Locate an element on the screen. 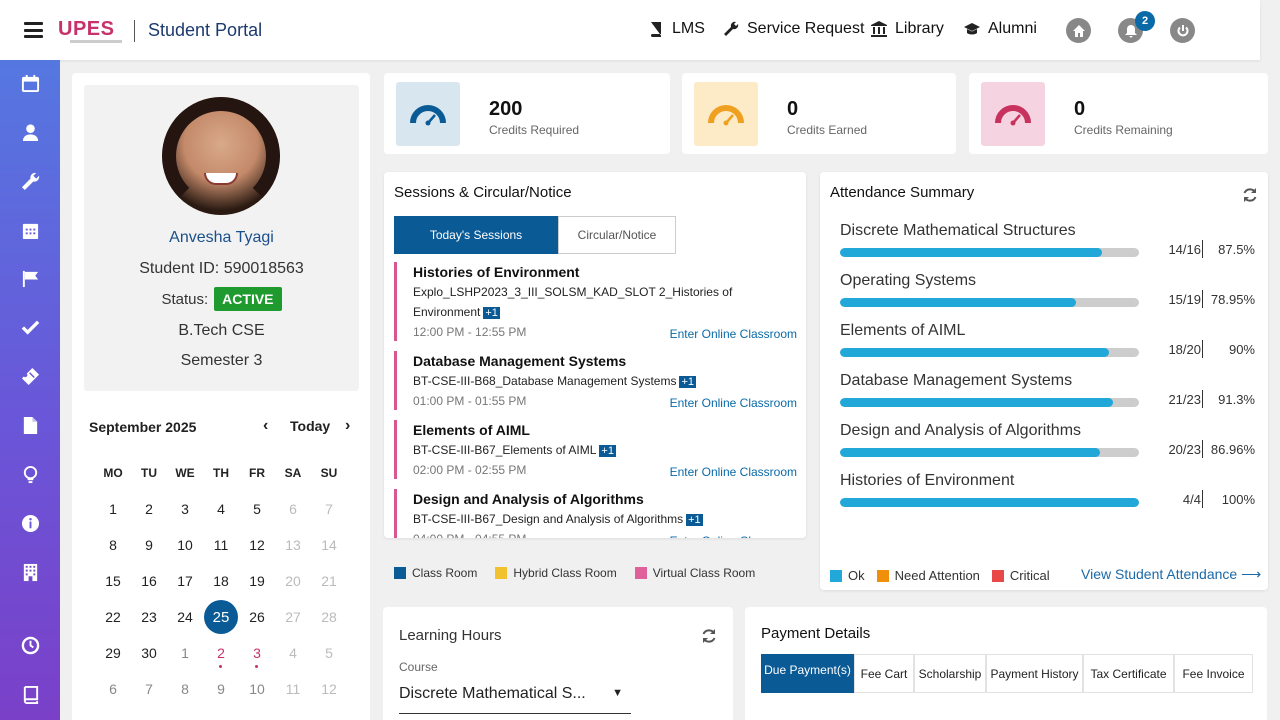 This screenshot has height=720, width=1280. view-student-attendance-link: View Student Attendance ⟶ is located at coordinates (1171, 574).